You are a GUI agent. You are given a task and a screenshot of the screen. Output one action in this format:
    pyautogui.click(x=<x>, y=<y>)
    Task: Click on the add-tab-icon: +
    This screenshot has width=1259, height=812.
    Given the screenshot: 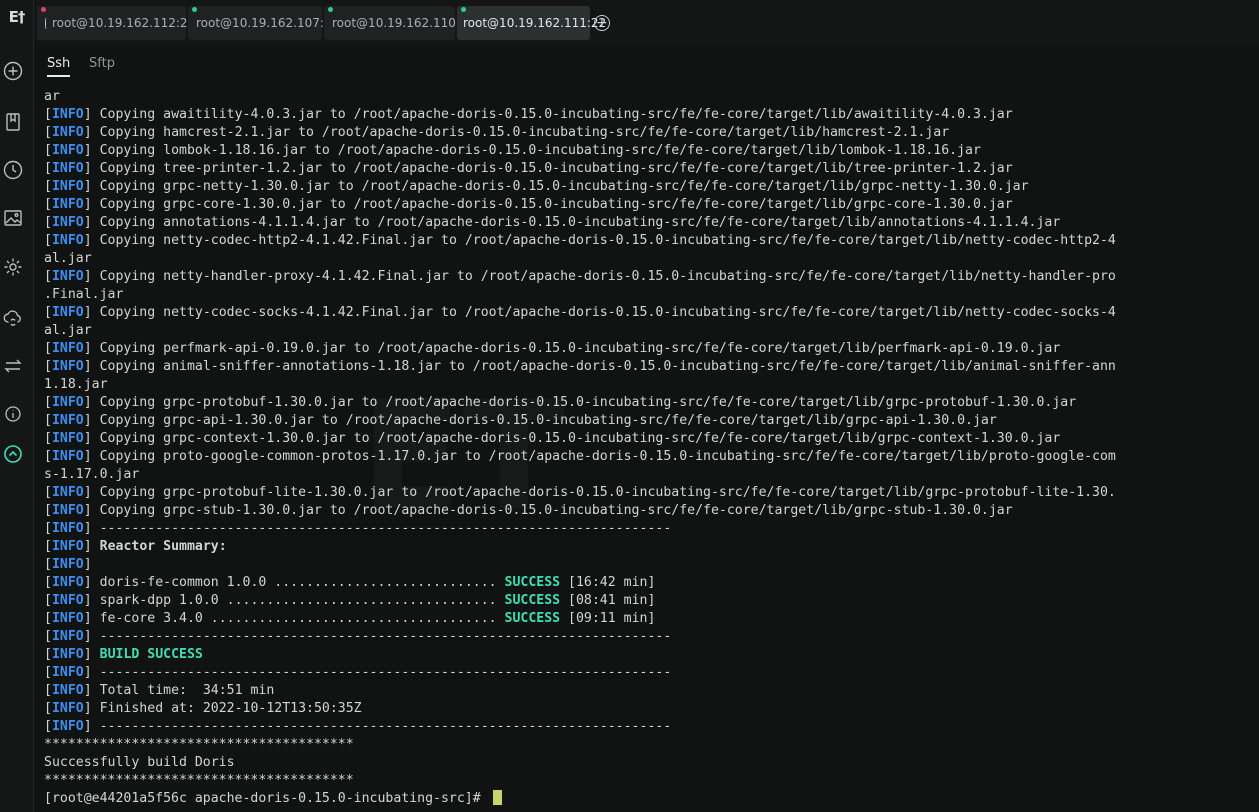 What is the action you would take?
    pyautogui.click(x=602, y=23)
    